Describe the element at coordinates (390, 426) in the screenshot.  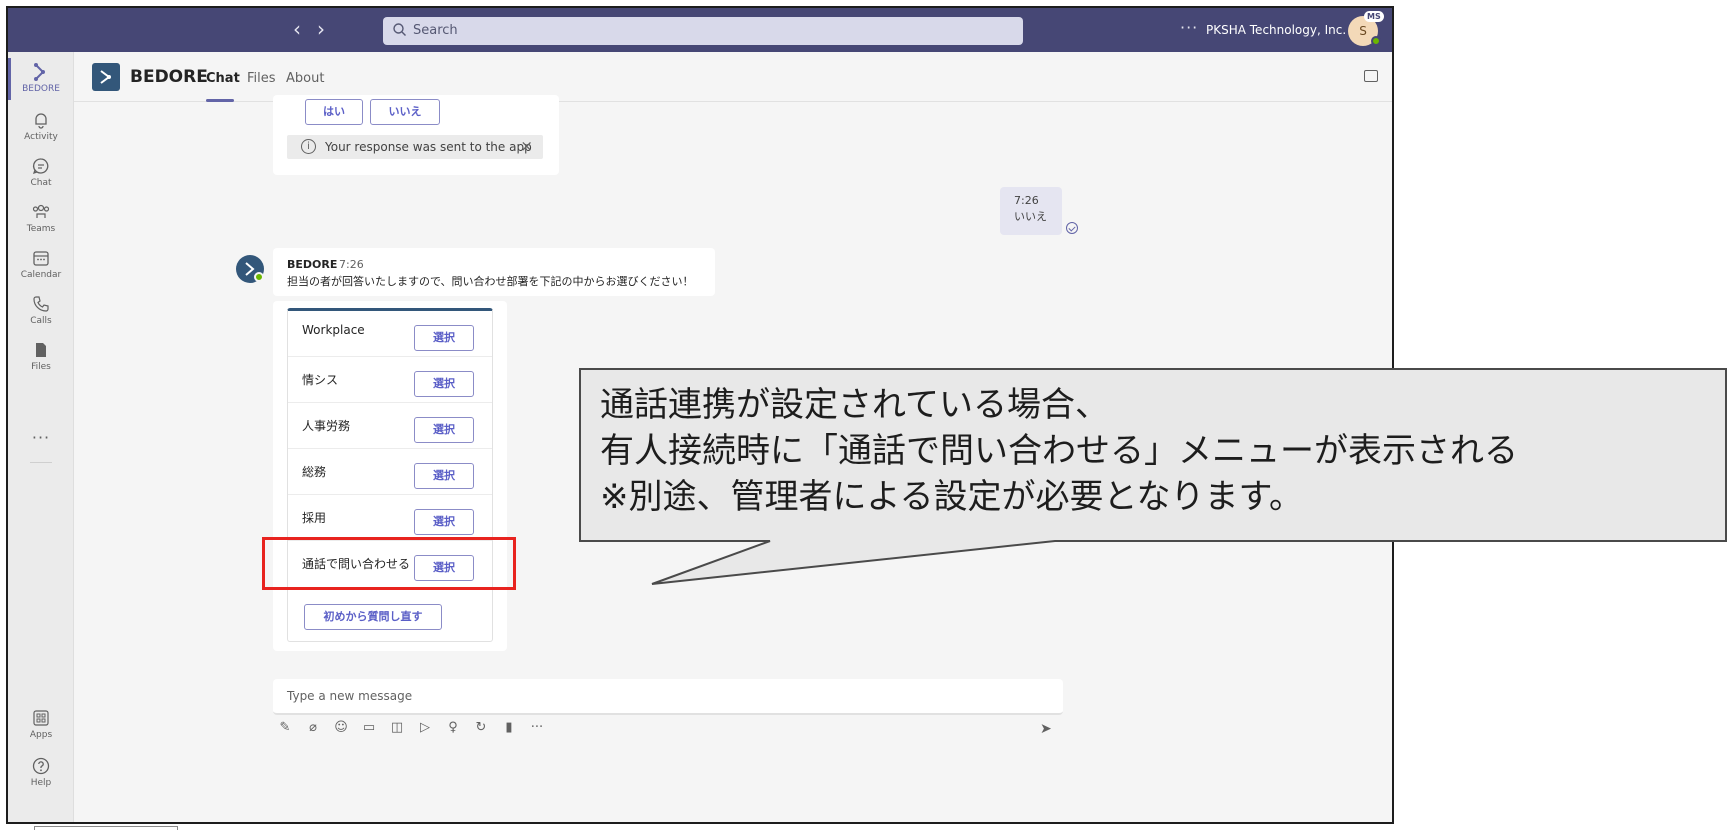
I see `menu-row: 人事労務 選択` at that location.